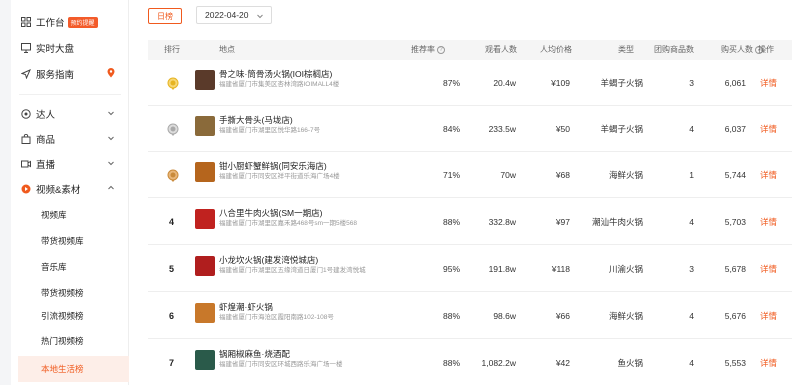 Image resolution: width=800 pixels, height=385 pixels. I want to click on shop-name: 手撕大骨头(马垅店), so click(256, 120).